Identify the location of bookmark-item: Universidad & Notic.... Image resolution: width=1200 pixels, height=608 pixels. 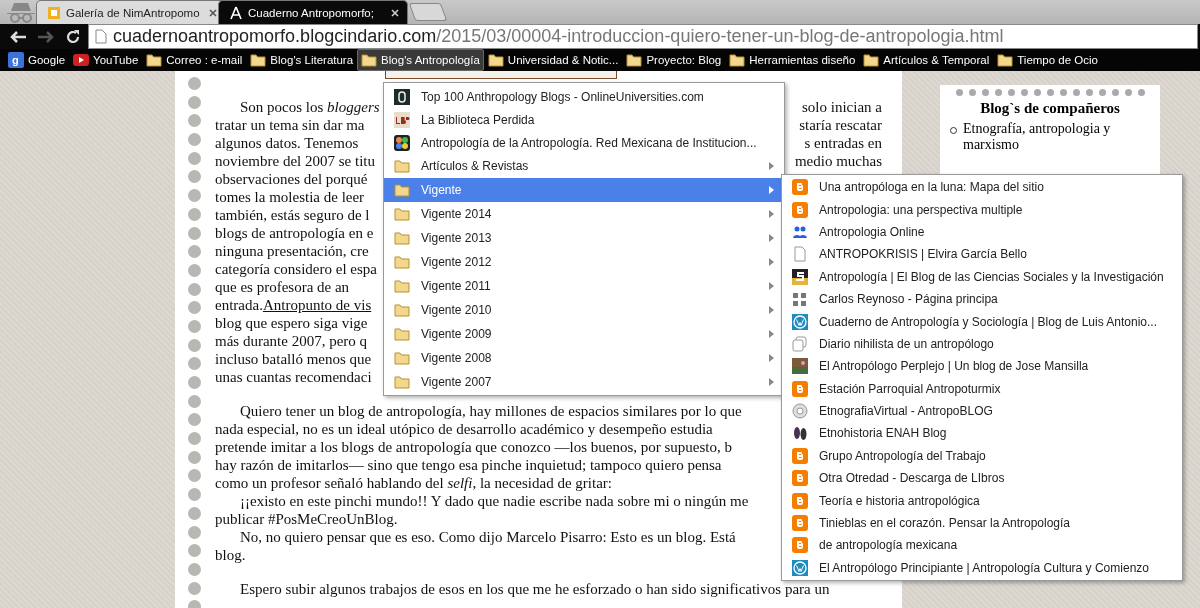
(553, 60).